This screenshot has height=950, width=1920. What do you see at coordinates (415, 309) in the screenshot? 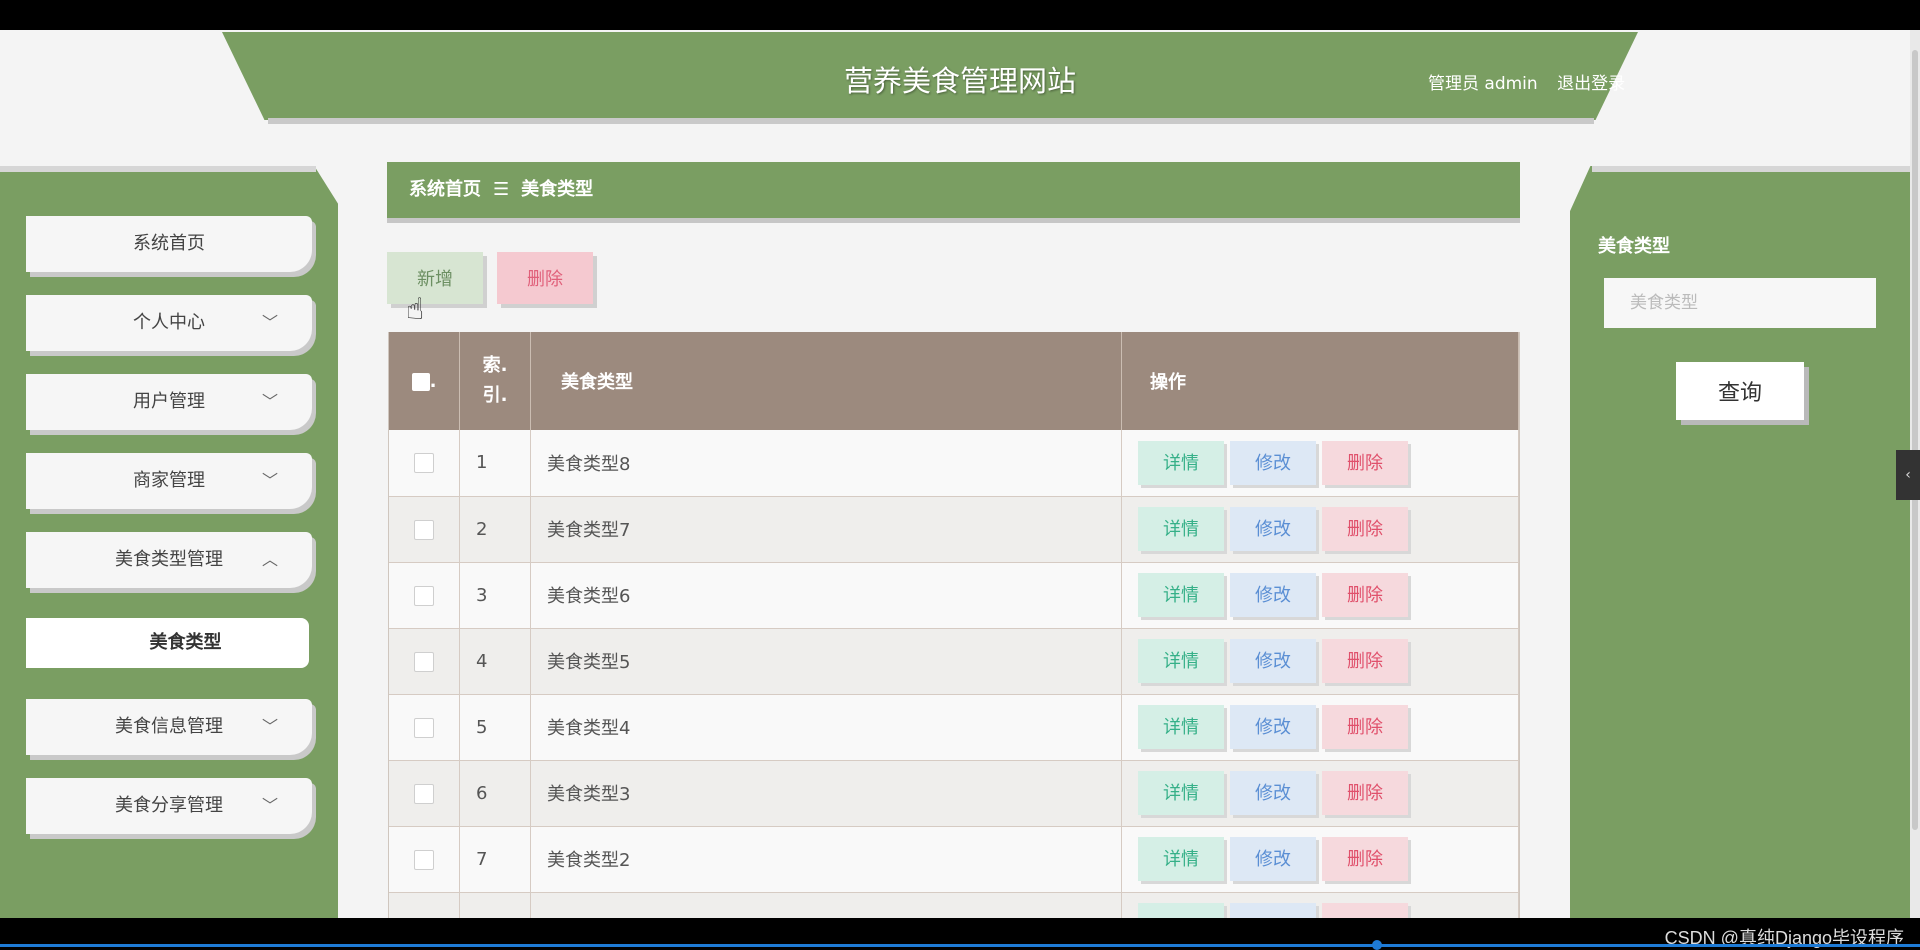
I see `hand-pointer-icon: ☝` at bounding box center [415, 309].